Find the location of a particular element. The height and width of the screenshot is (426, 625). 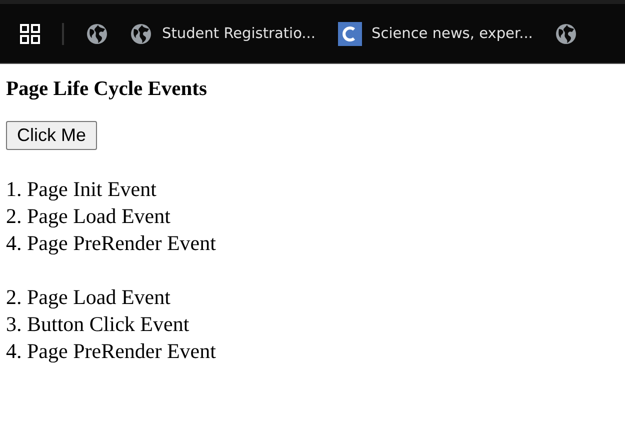

event-line: 1. Page Init Event is located at coordinates (82, 189).